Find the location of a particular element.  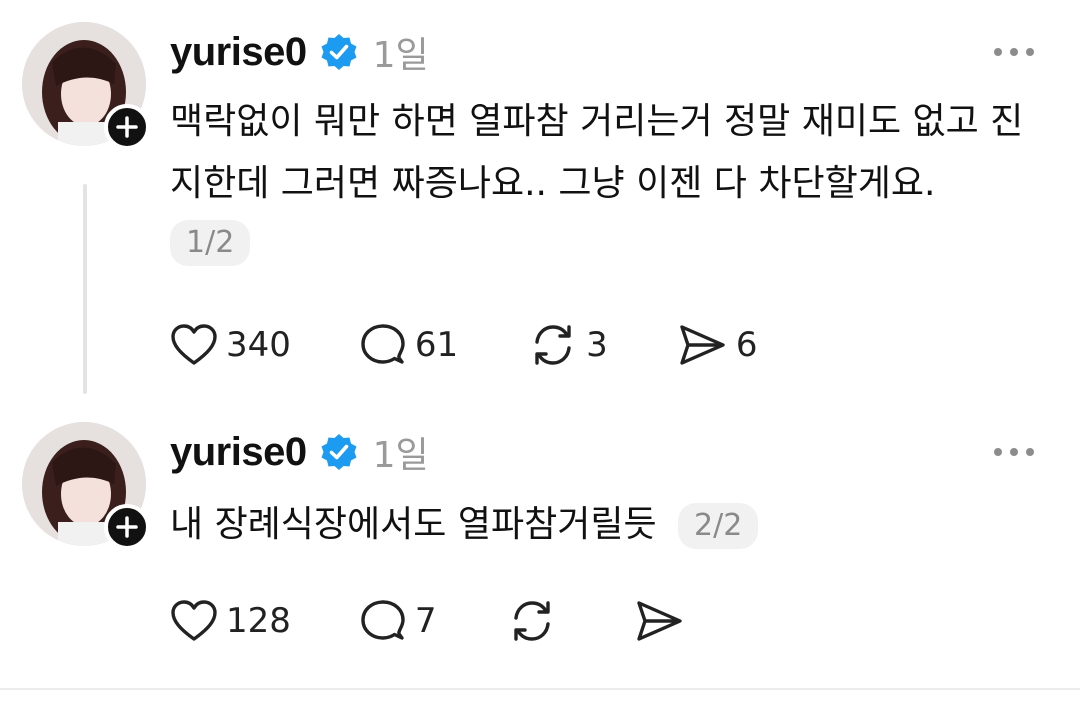

reply-count: 7 is located at coordinates (425, 621).